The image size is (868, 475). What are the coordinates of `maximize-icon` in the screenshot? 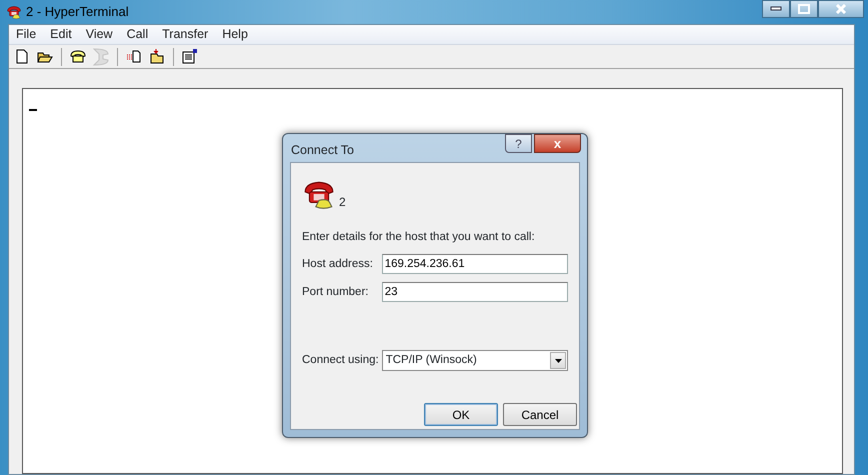 It's located at (804, 9).